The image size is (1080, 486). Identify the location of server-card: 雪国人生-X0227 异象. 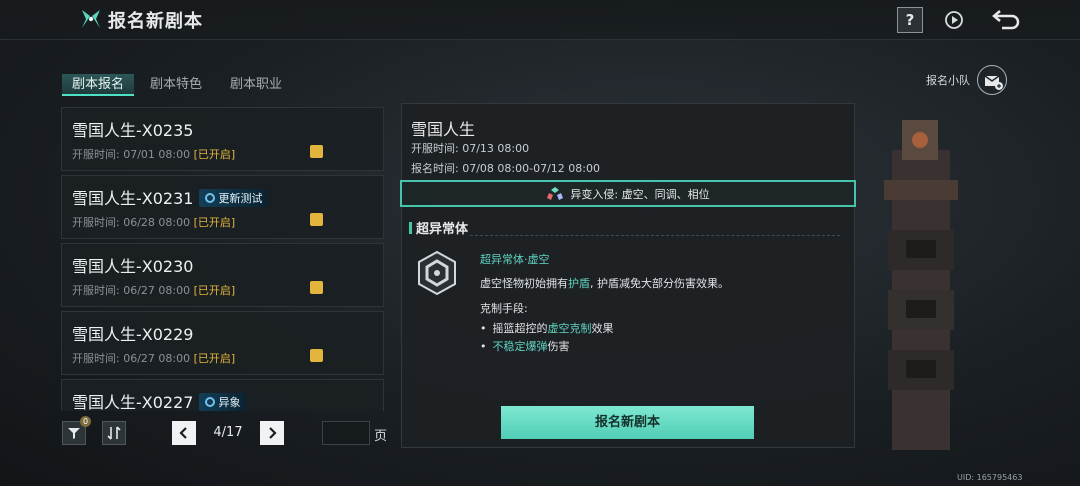
(222, 396).